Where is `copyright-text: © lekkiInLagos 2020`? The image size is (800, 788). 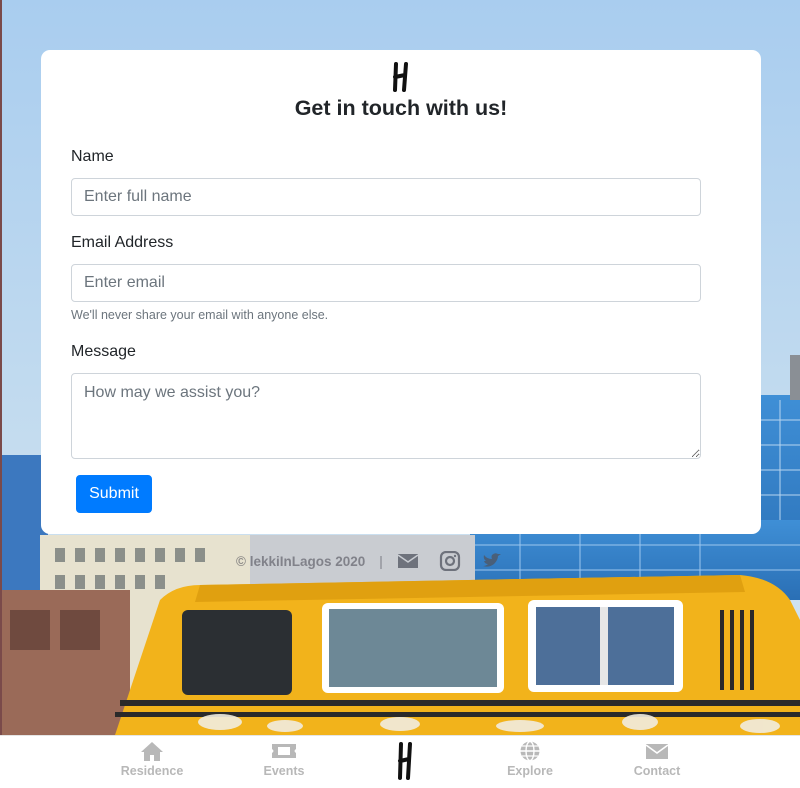 copyright-text: © lekkiInLagos 2020 is located at coordinates (301, 561).